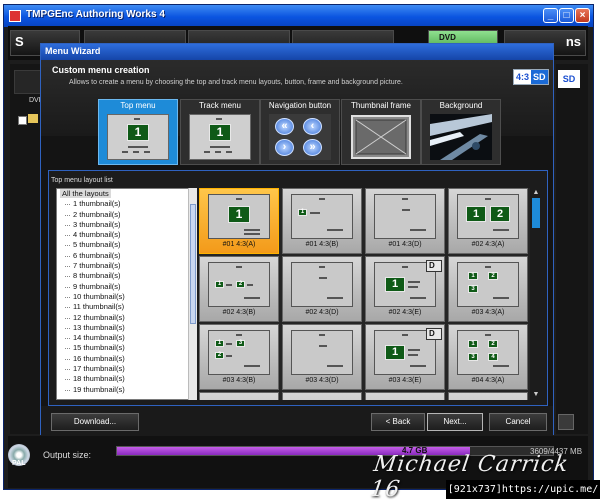 The image size is (600, 502). I want to click on tree-item: 7 thumbnail(s), so click(126, 266).